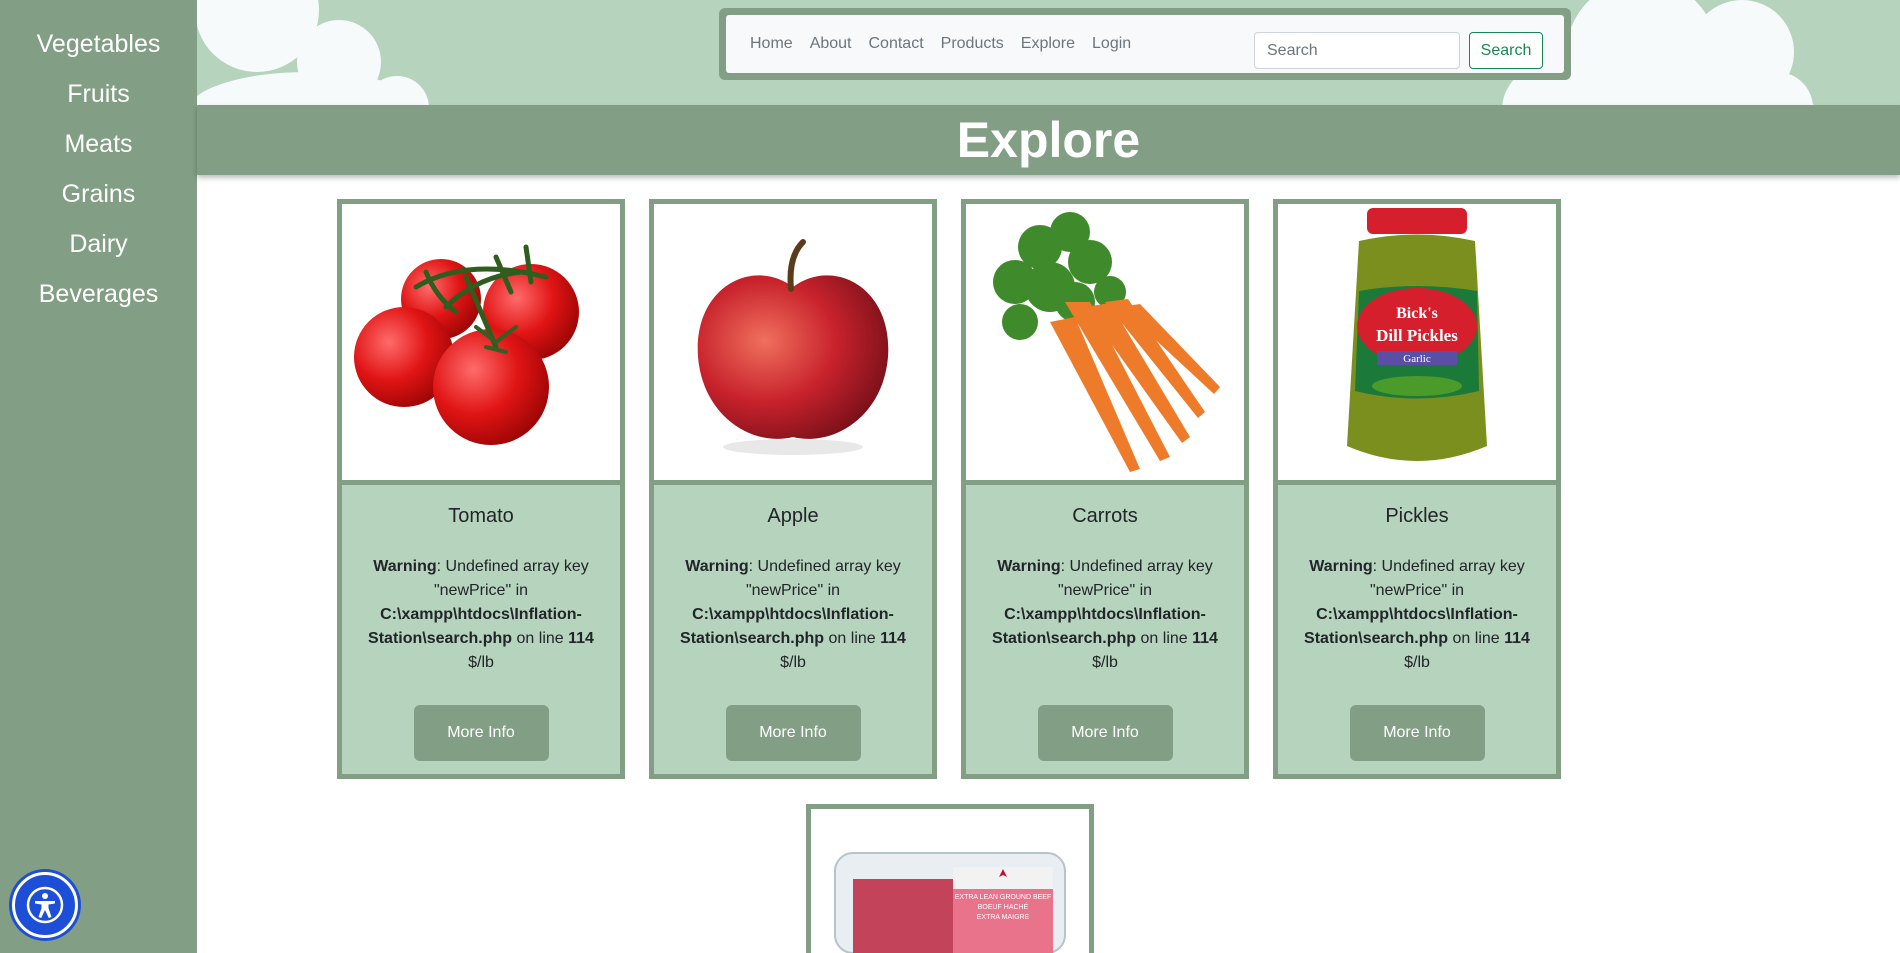 The width and height of the screenshot is (1900, 953). I want to click on product-name: Pickles, so click(1417, 516).